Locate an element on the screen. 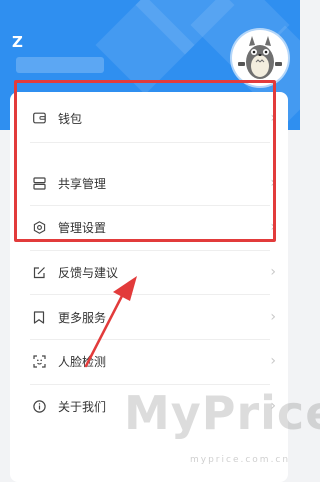 The width and height of the screenshot is (320, 482). watermark: MyPrice is located at coordinates (222, 413).